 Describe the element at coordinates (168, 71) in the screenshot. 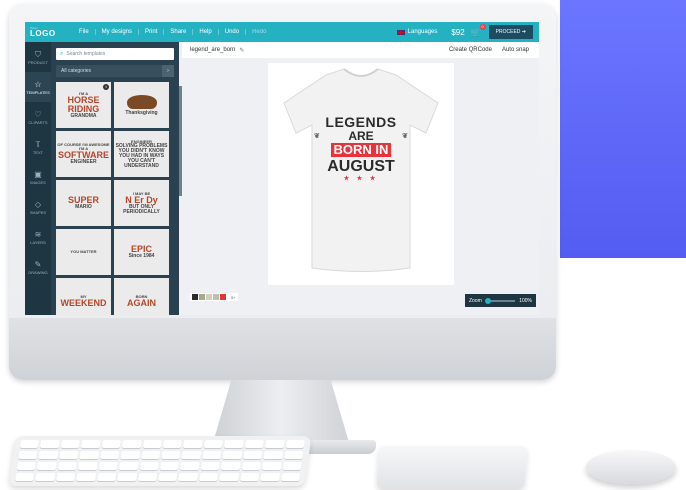

I see `chevron-right-icon: ›` at that location.